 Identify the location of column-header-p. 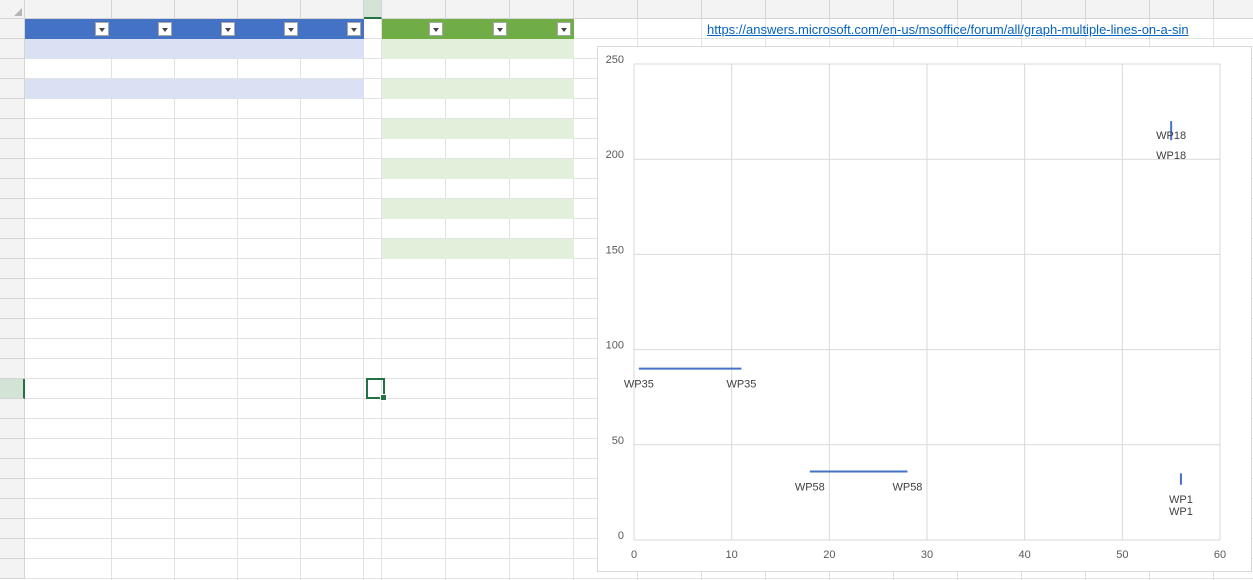
(990, 9).